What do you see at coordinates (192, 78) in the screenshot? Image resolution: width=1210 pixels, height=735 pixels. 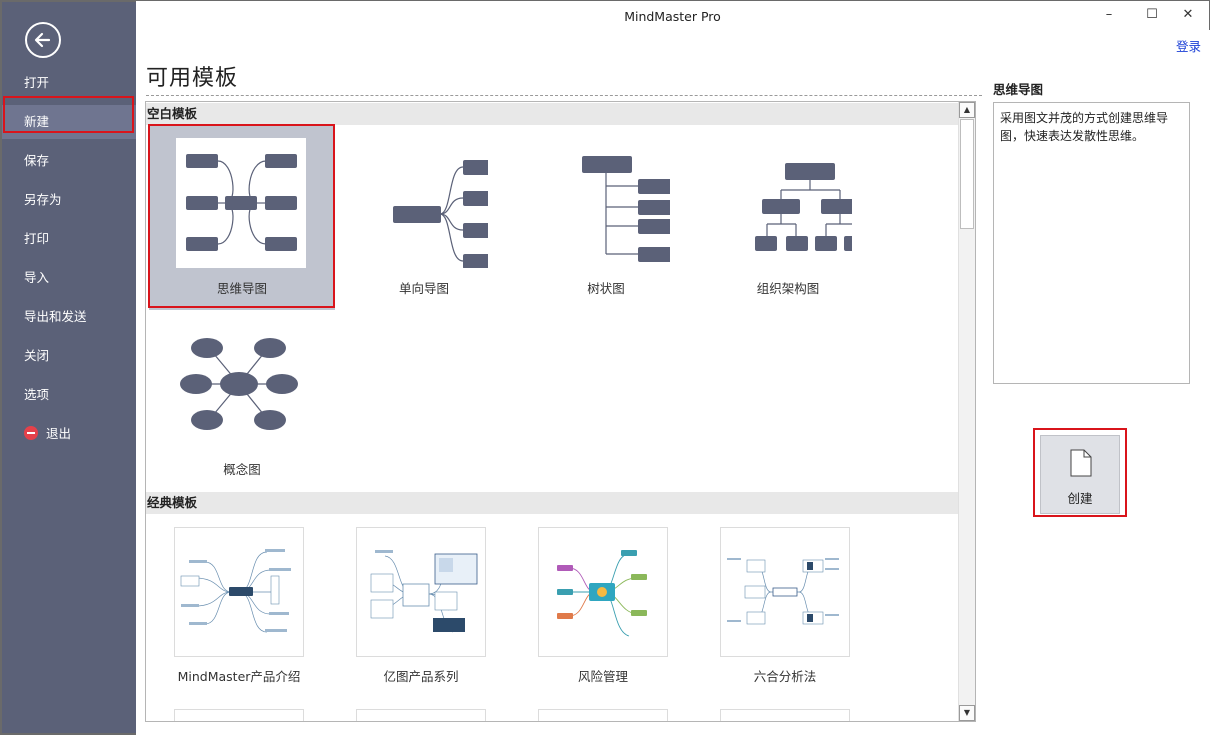 I see `page-title: 可用模板` at bounding box center [192, 78].